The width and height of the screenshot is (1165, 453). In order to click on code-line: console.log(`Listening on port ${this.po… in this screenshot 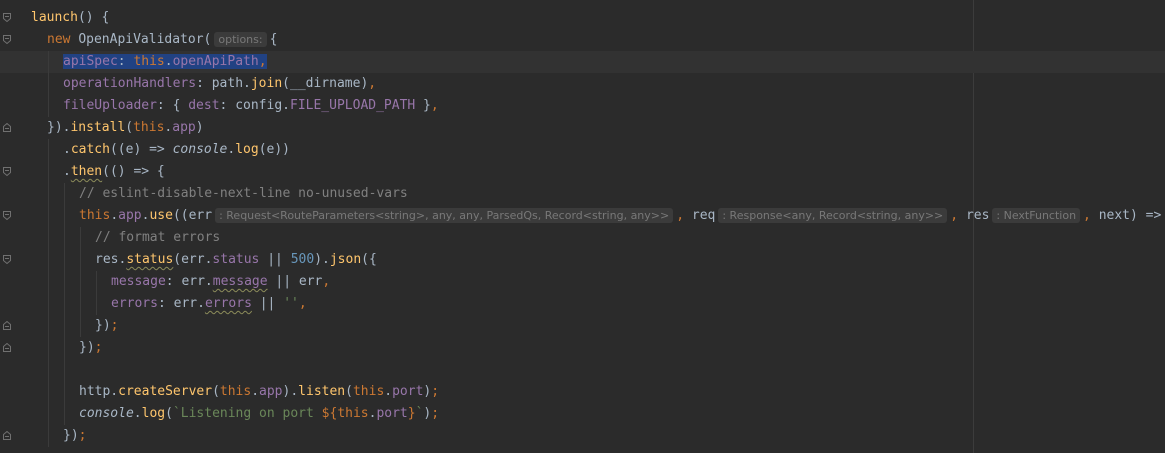, I will do `click(582, 414)`.